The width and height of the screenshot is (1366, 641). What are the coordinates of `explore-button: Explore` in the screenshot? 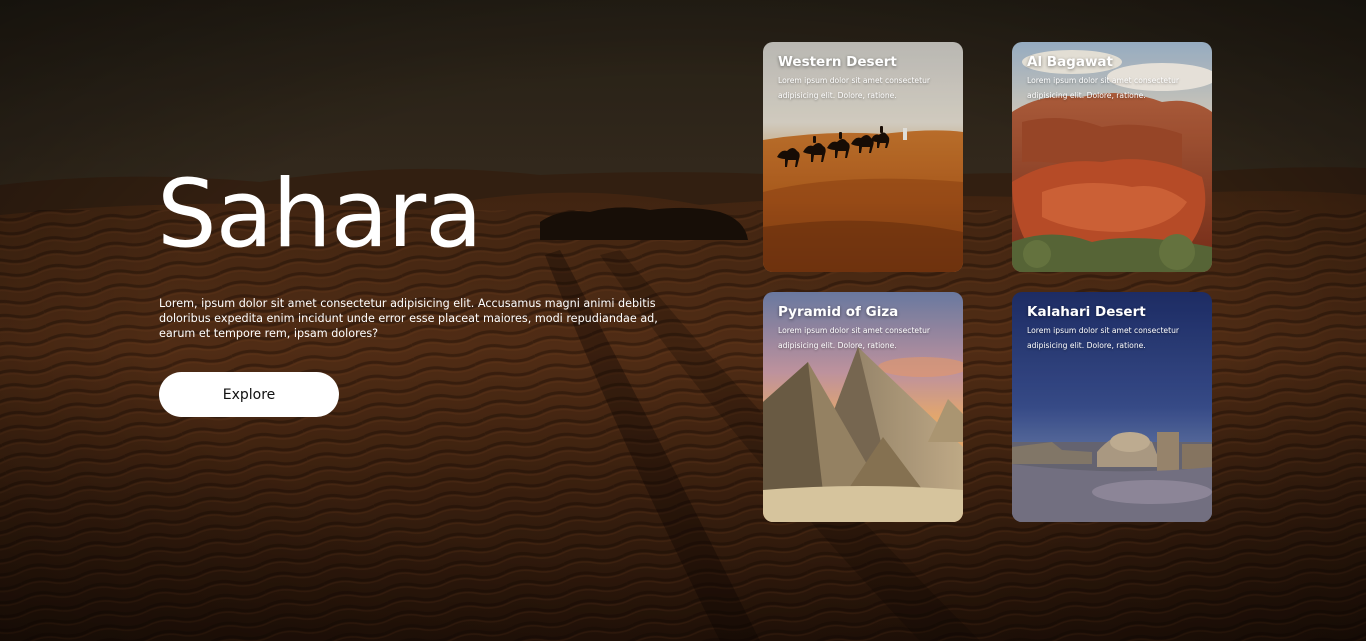 It's located at (249, 394).